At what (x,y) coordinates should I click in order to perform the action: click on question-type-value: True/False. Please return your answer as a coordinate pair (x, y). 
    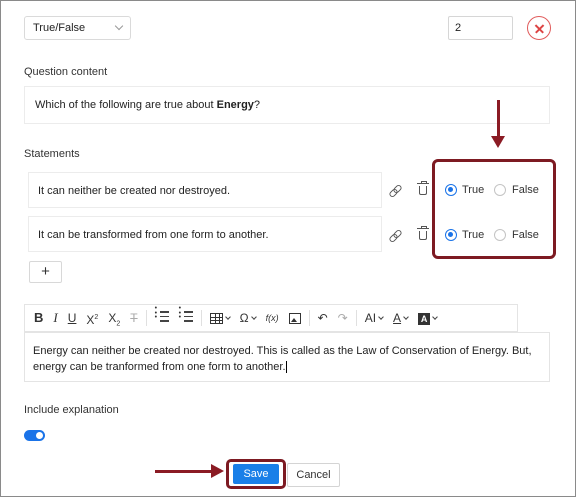
    Looking at the image, I should click on (59, 28).